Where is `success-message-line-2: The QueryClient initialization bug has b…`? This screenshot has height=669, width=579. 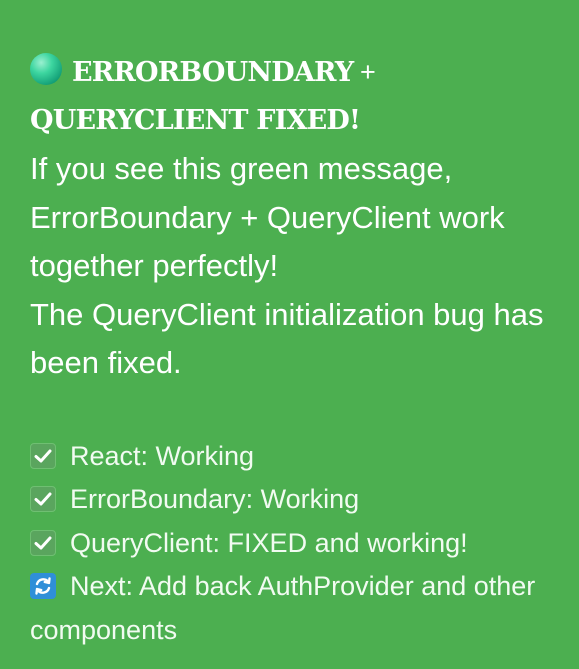
success-message-line-2: The QueryClient initialization bug has b… is located at coordinates (287, 338).